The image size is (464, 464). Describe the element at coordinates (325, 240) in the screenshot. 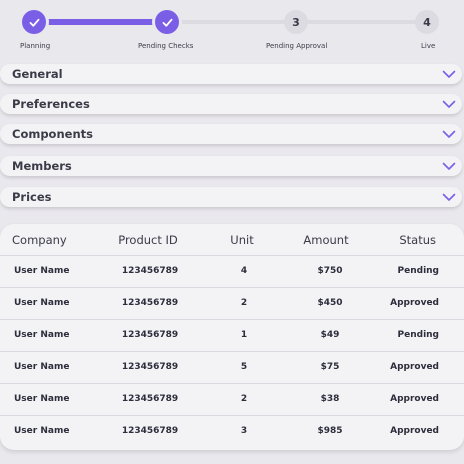

I see `column-header-amount: Amount` at that location.